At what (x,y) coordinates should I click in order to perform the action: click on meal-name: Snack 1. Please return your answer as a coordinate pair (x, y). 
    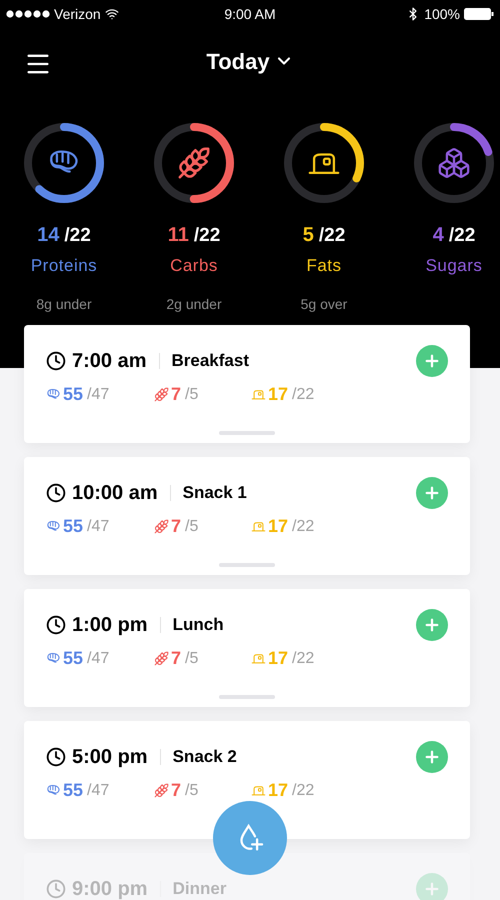
    Looking at the image, I should click on (214, 493).